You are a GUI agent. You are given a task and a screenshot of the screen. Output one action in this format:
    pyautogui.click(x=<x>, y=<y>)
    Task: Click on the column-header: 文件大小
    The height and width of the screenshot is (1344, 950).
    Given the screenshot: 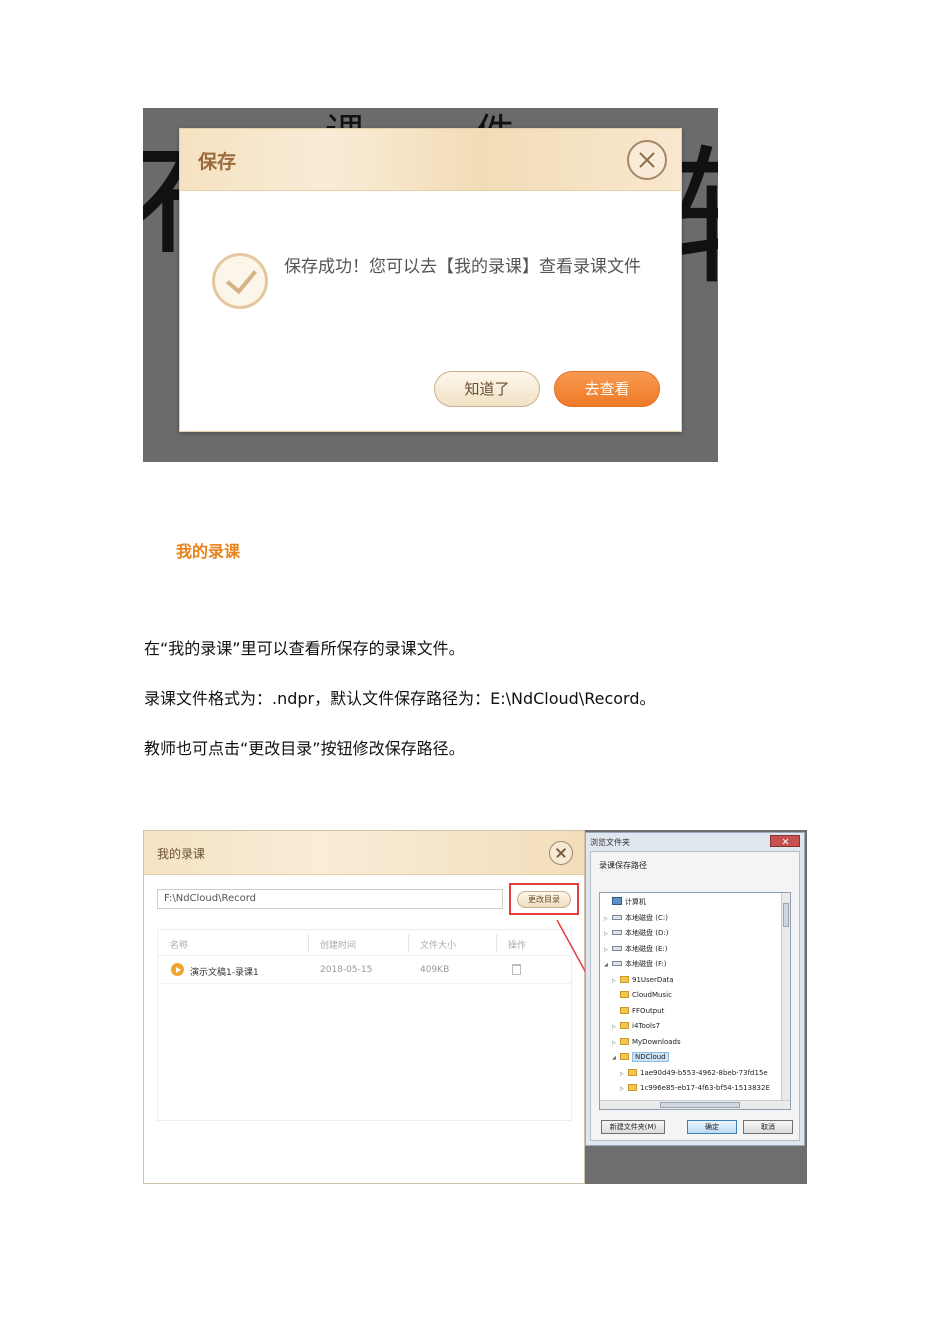 What is the action you would take?
    pyautogui.click(x=438, y=946)
    